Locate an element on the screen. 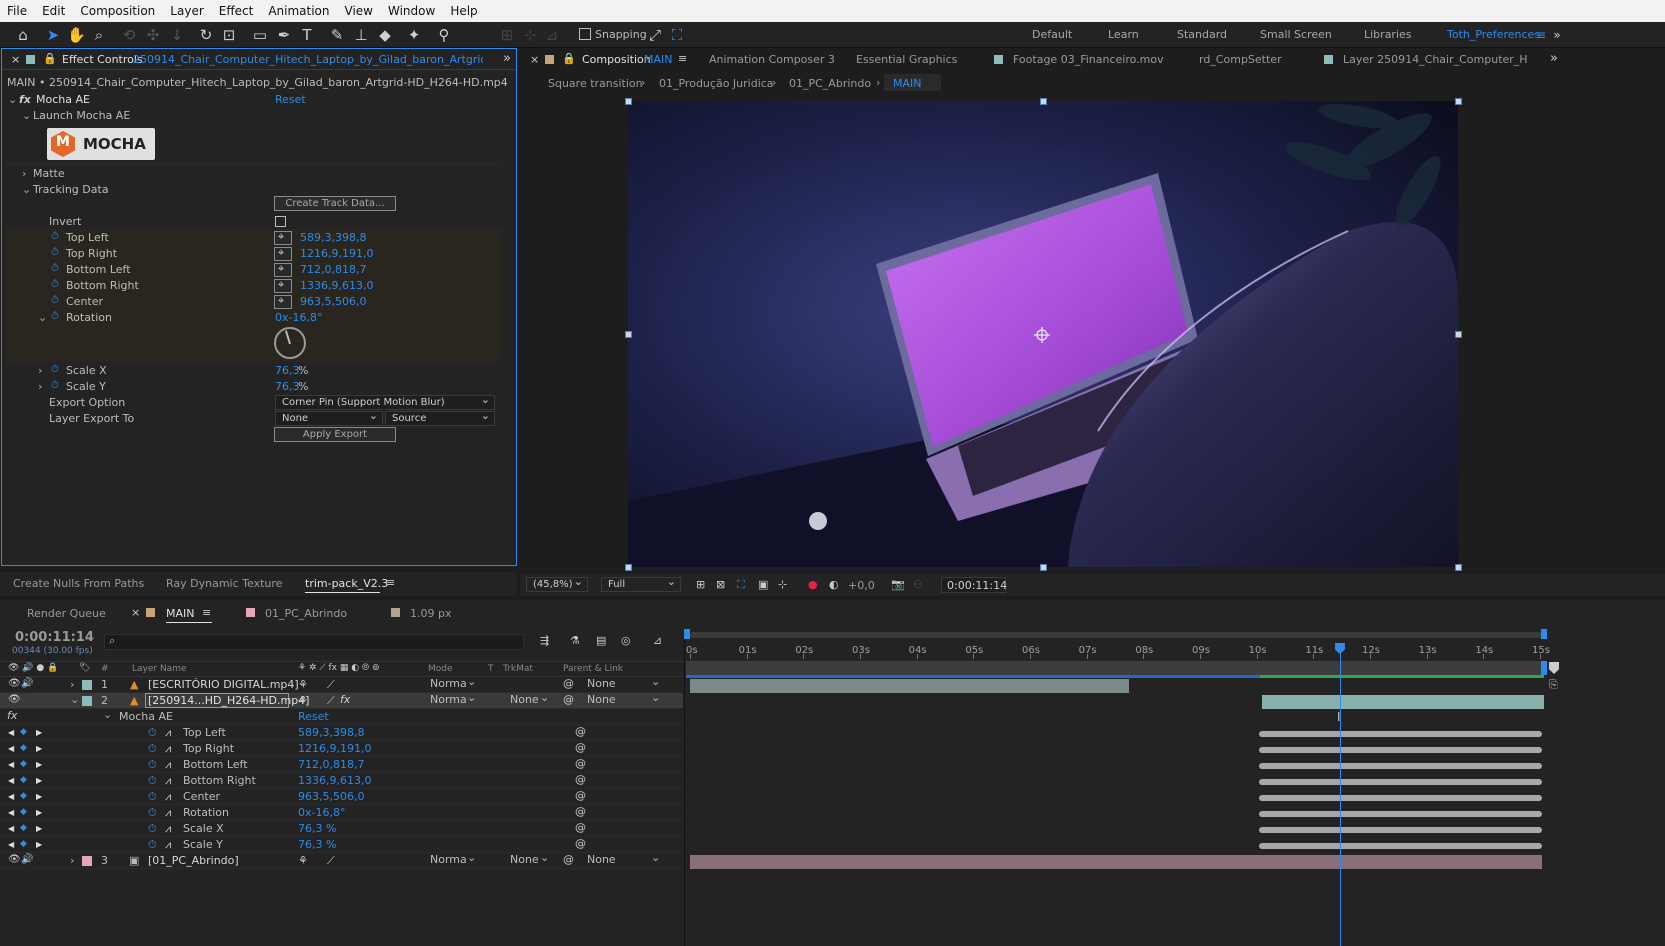  property-value: 712,0,818,7 is located at coordinates (331, 764).